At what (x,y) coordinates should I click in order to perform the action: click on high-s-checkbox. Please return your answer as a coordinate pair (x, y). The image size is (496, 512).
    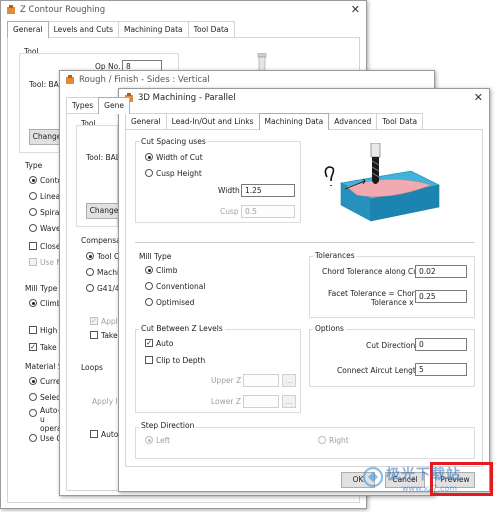
    Looking at the image, I should click on (33, 330).